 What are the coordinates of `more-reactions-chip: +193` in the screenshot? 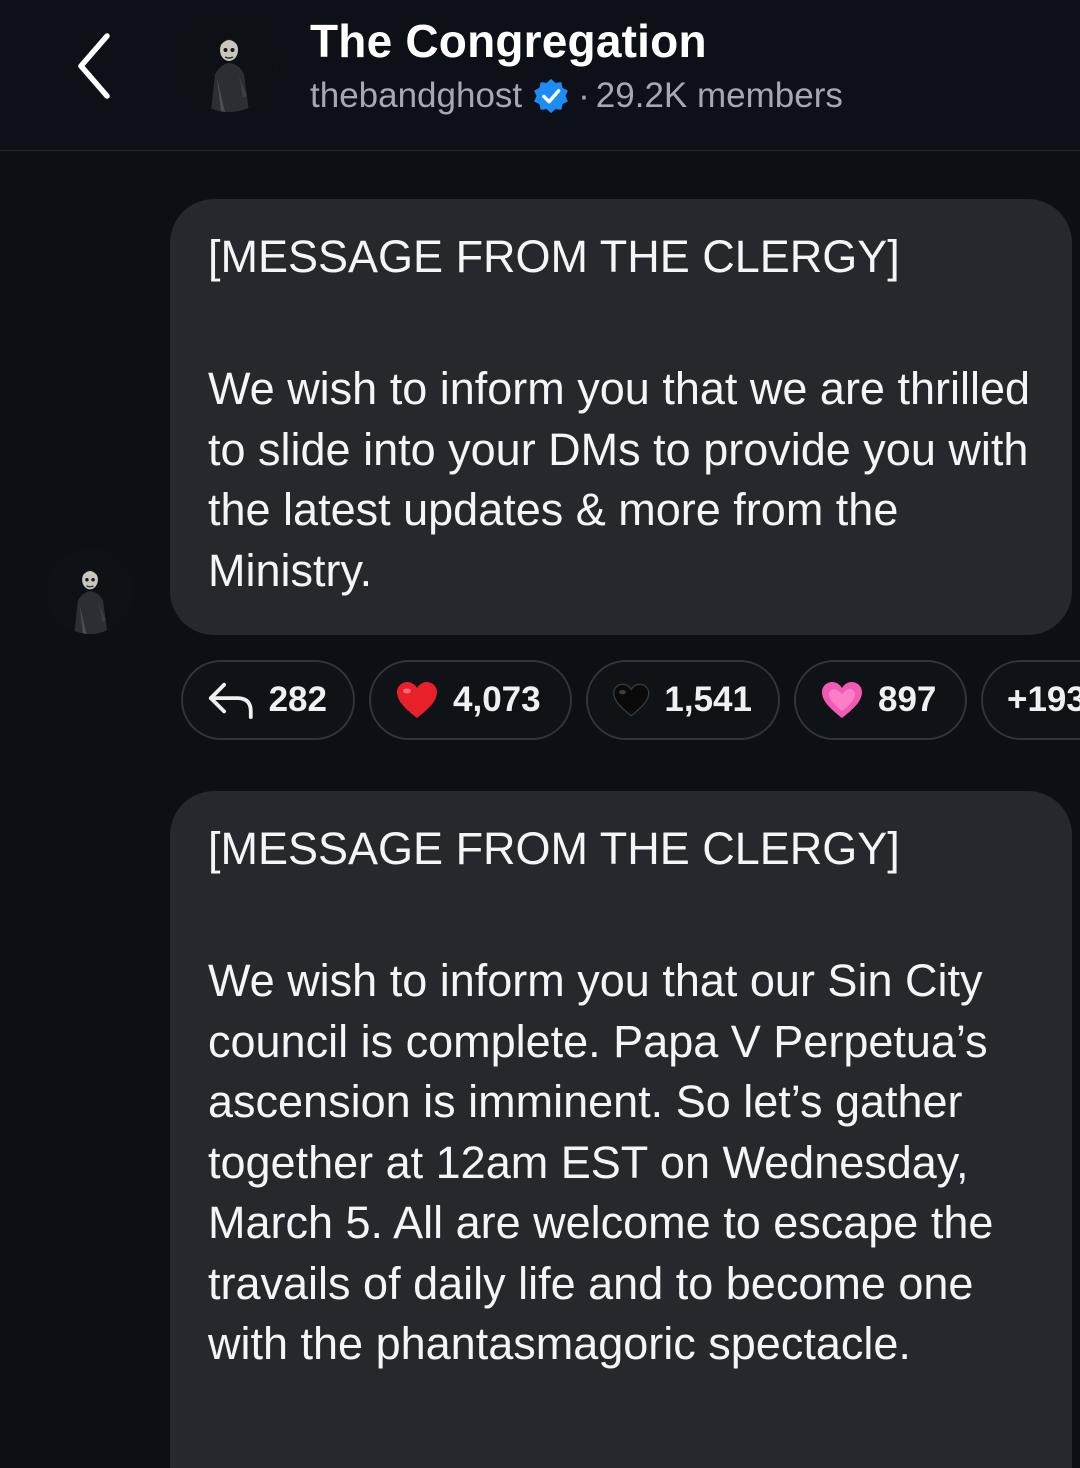 It's located at (1030, 700).